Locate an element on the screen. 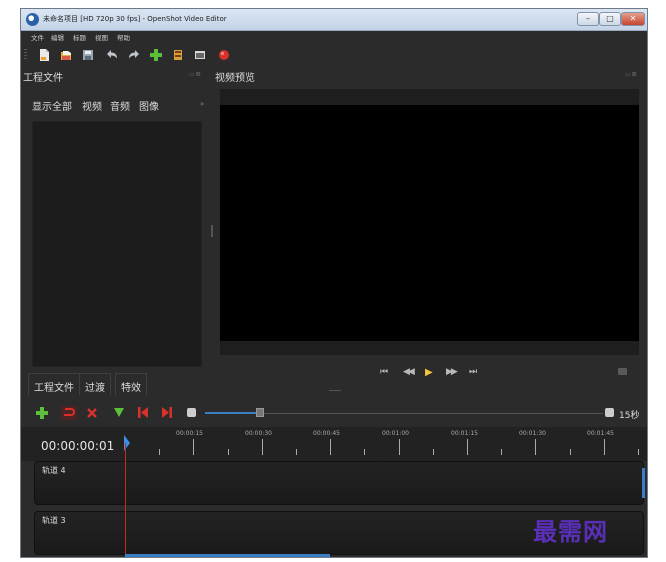 The width and height of the screenshot is (666, 562). preview-letterbox-top is located at coordinates (429, 97).